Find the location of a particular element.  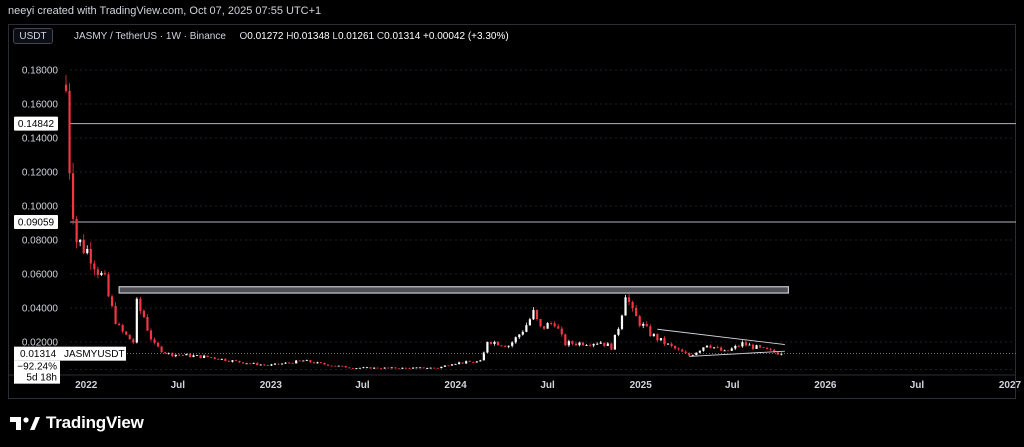

triangle-pattern is located at coordinates (721, 342).